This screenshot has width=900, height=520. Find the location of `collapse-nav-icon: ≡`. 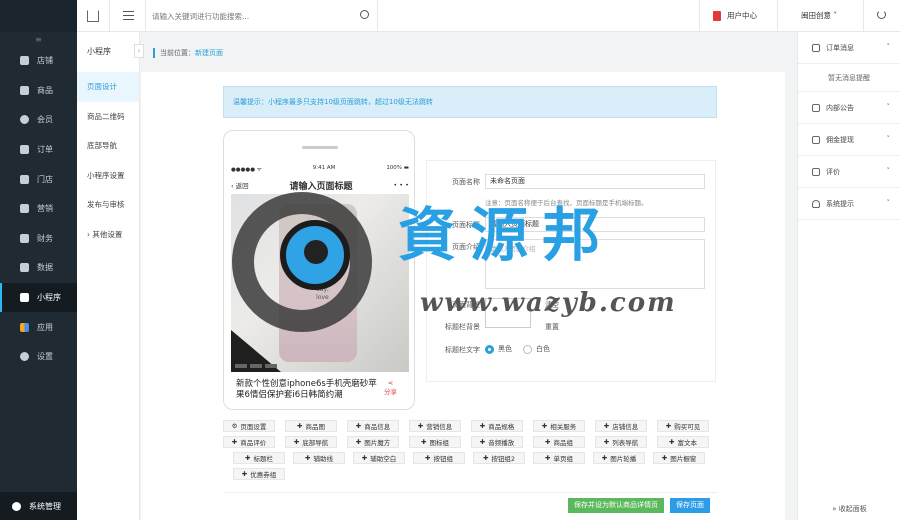

collapse-nav-icon: ≡ is located at coordinates (38, 40).